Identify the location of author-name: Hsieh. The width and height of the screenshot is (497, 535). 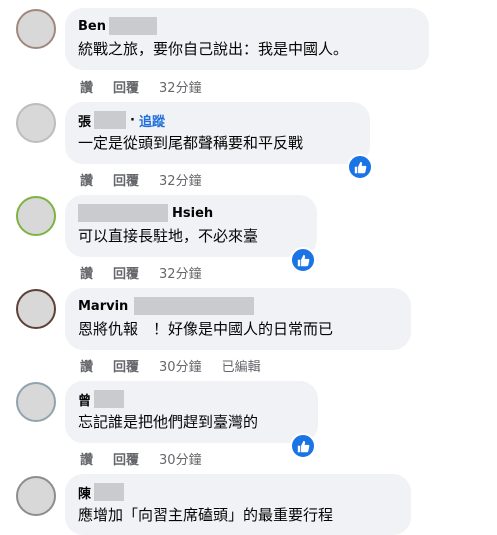
(192, 213).